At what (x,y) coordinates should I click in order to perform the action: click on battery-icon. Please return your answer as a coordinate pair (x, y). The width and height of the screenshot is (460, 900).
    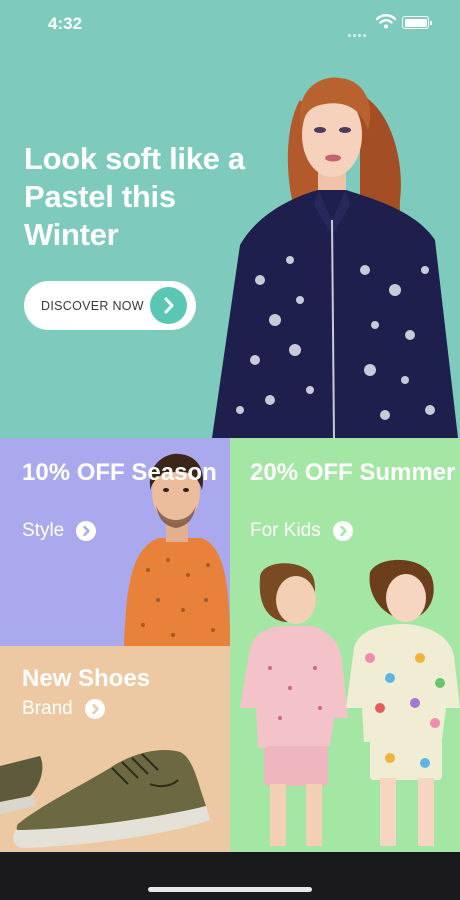
    Looking at the image, I should click on (417, 22).